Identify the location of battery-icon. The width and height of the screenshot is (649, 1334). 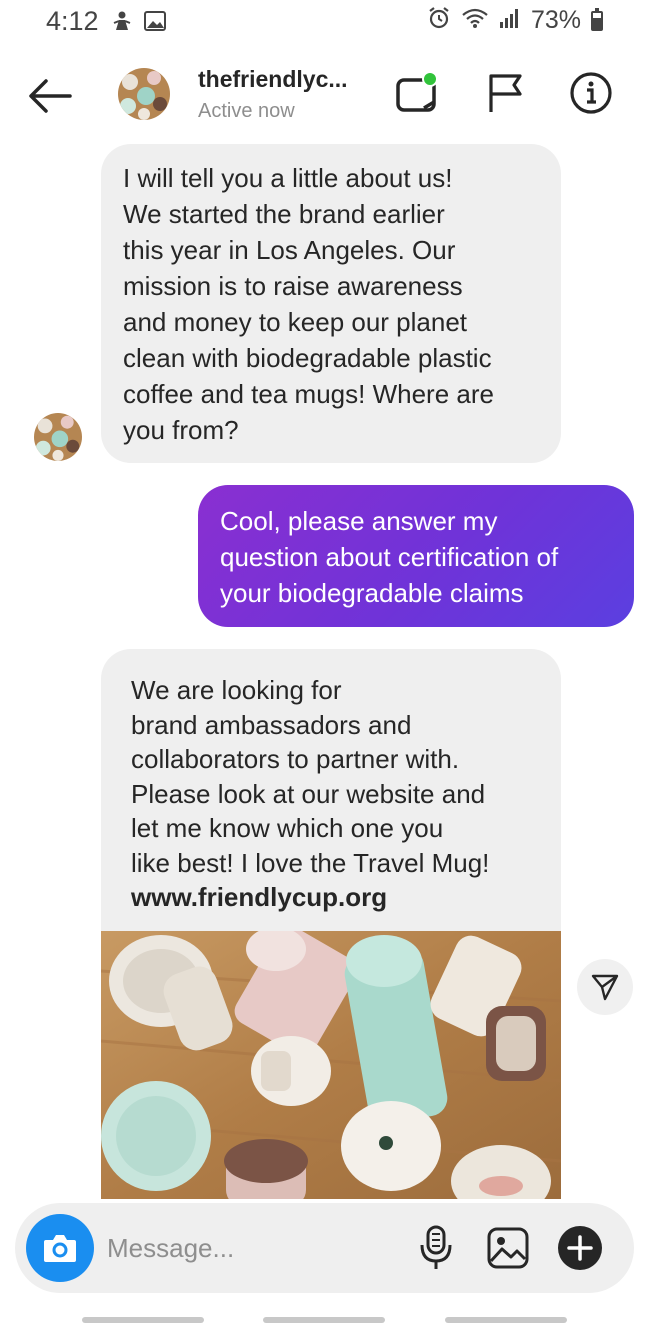
(597, 19).